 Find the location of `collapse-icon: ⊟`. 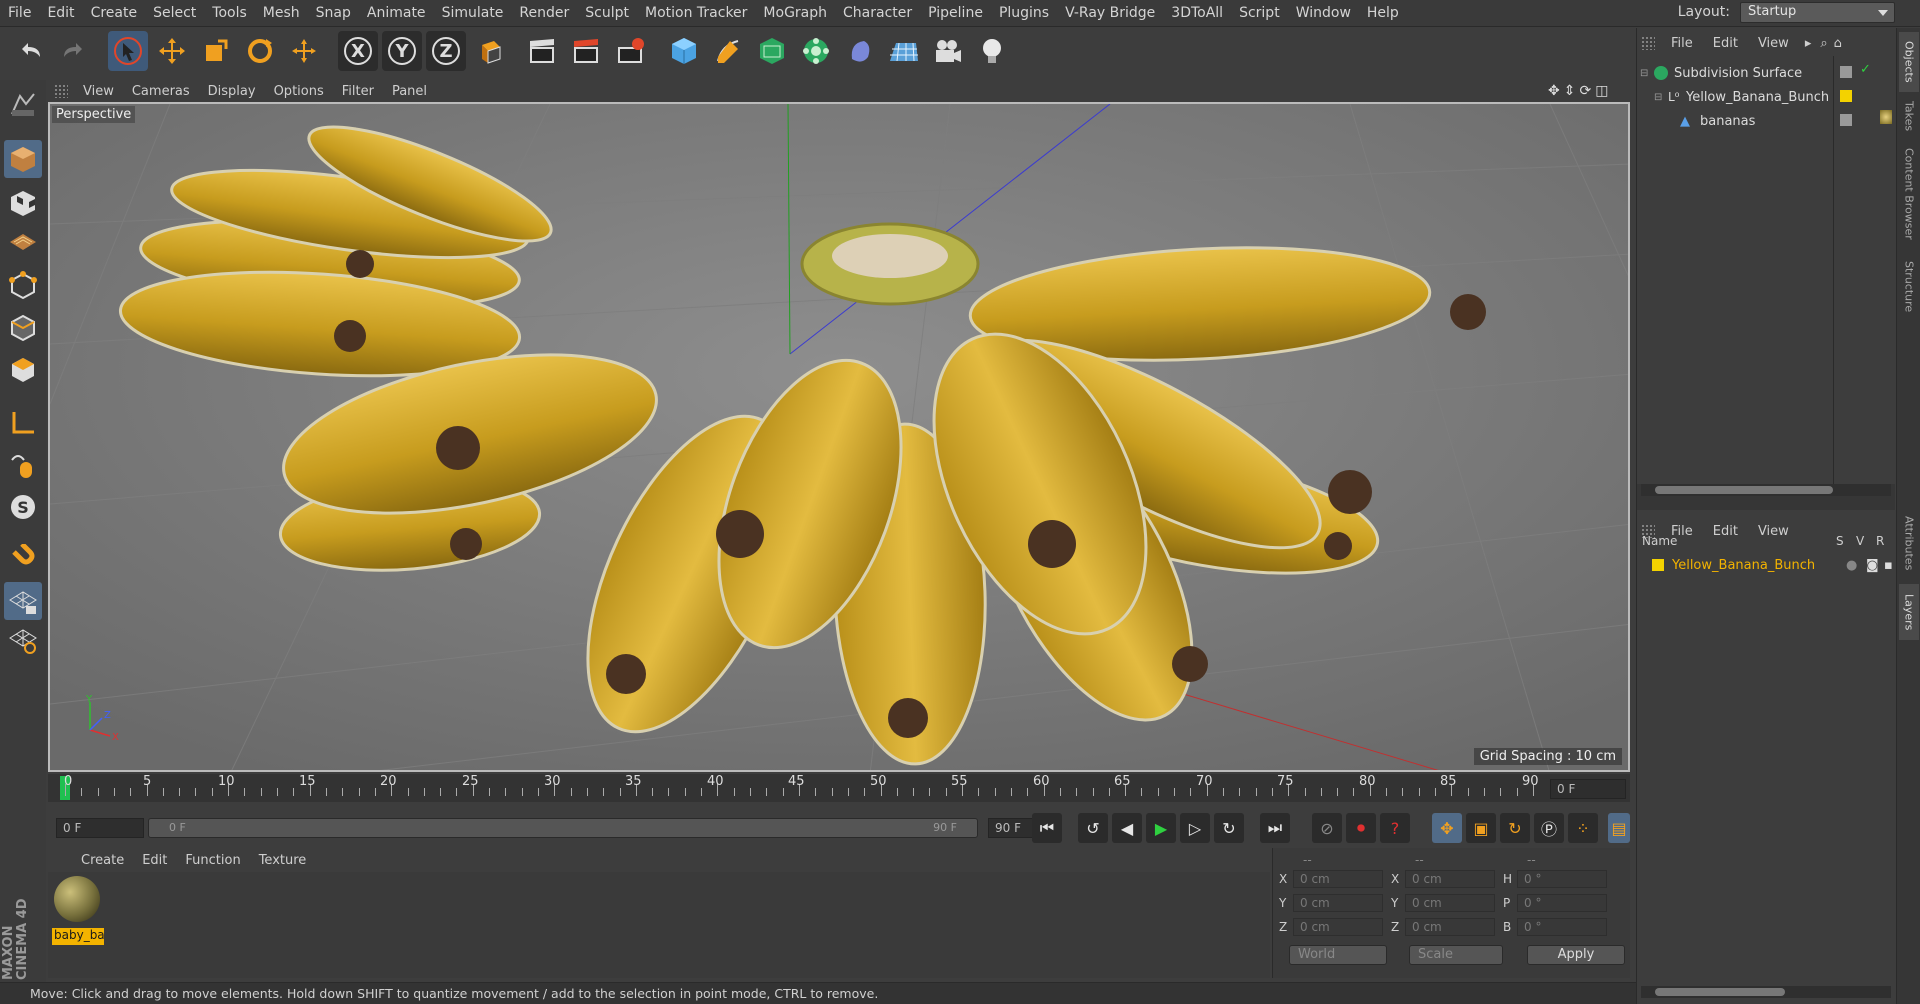

collapse-icon: ⊟ is located at coordinates (1646, 73).